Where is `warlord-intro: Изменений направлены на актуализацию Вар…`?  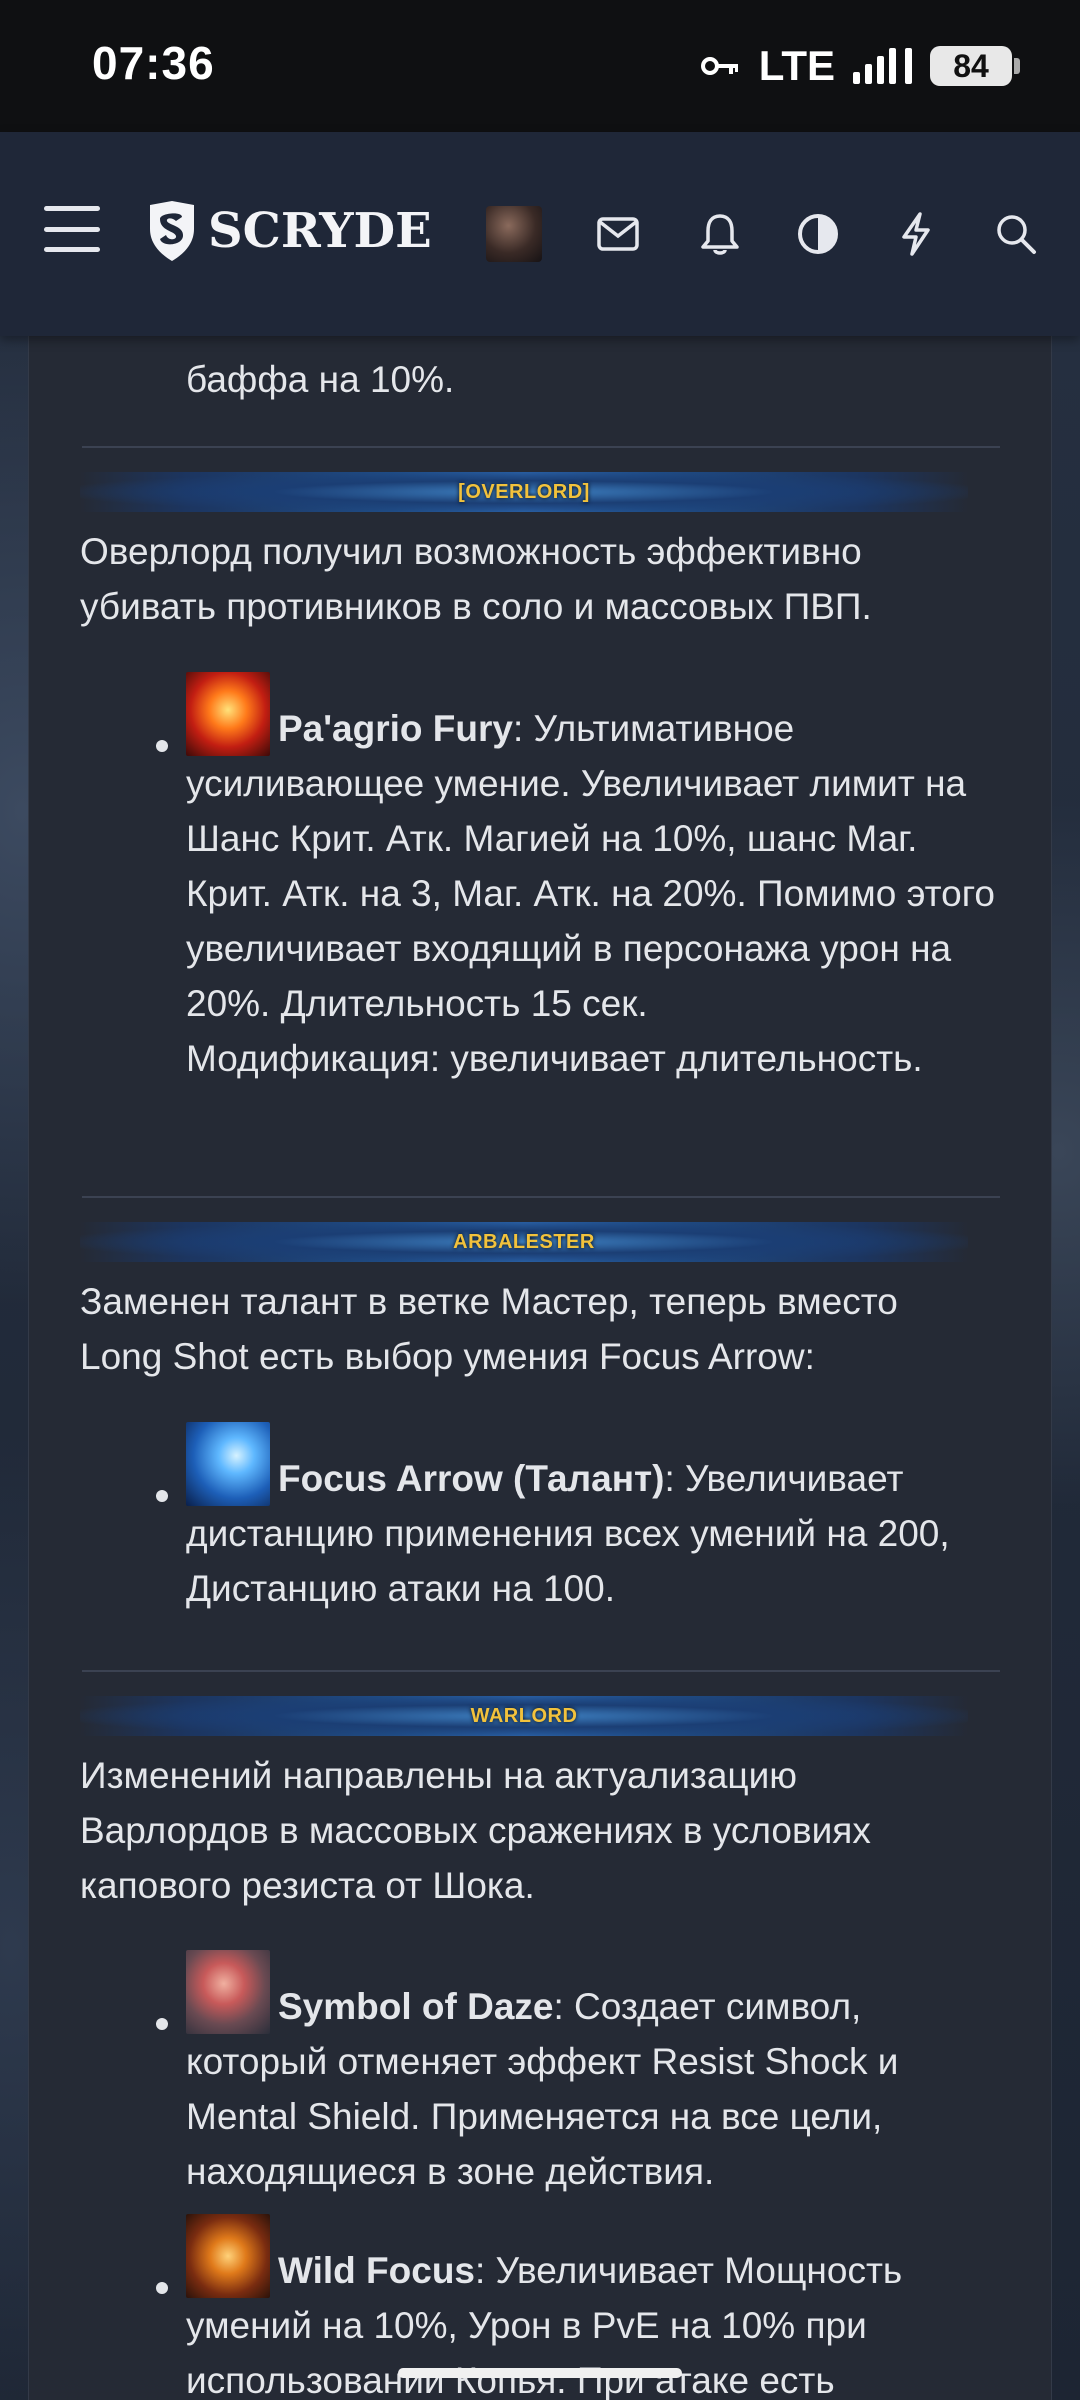 warlord-intro: Изменений направлены на актуализацию Вар… is located at coordinates (475, 1830).